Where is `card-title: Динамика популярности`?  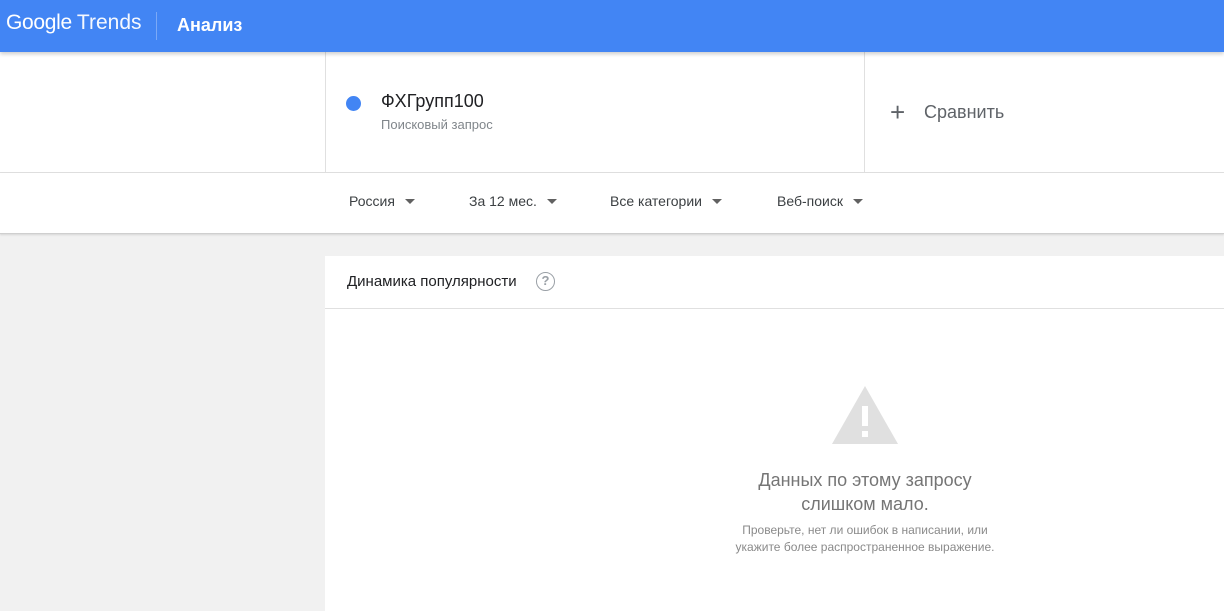
card-title: Динамика популярности is located at coordinates (432, 281).